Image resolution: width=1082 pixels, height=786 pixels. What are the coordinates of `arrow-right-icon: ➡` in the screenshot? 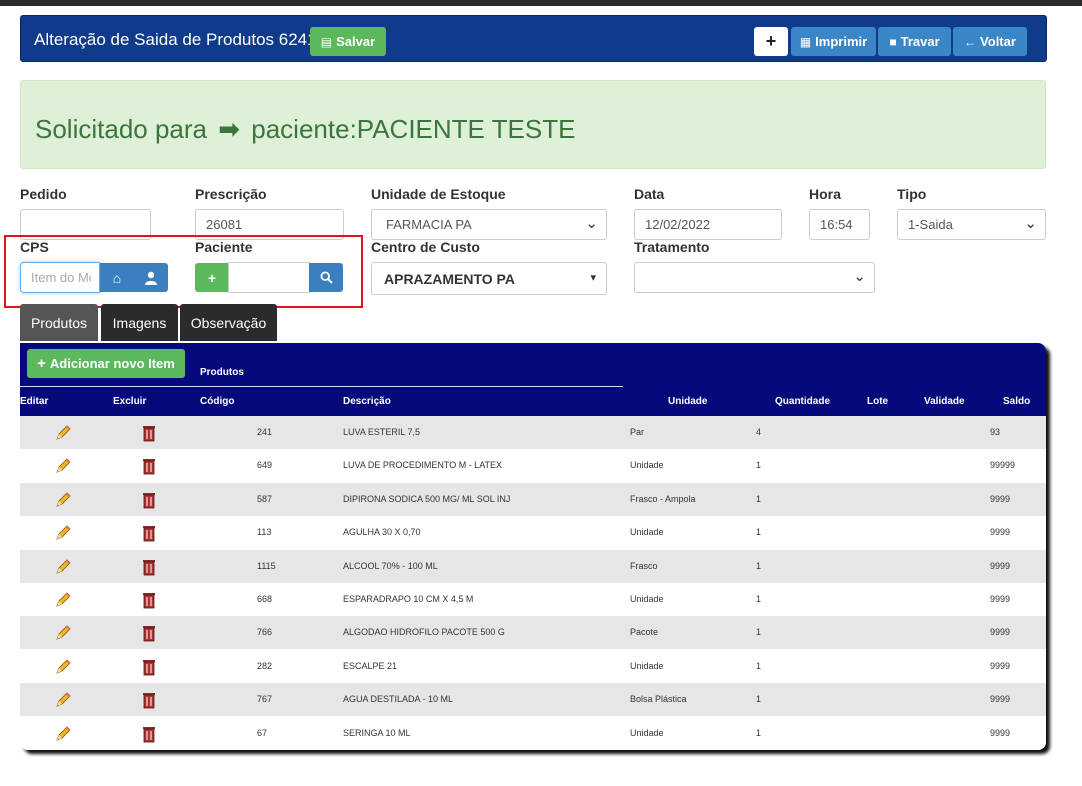 It's located at (229, 129).